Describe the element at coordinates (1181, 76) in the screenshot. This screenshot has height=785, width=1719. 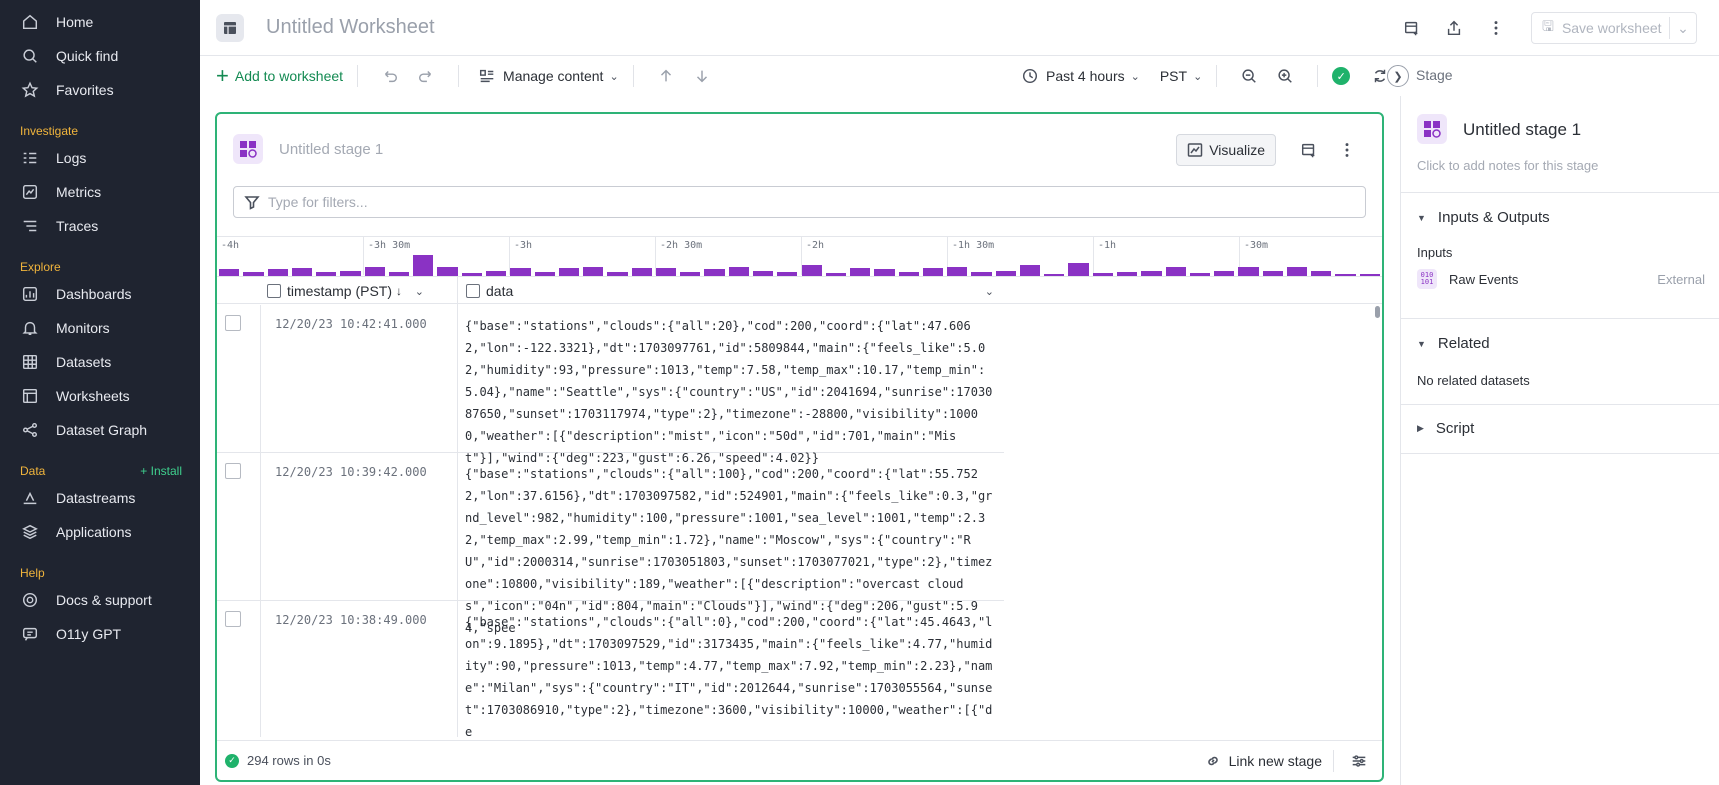
I see `timezone-select: PST ⌄` at that location.